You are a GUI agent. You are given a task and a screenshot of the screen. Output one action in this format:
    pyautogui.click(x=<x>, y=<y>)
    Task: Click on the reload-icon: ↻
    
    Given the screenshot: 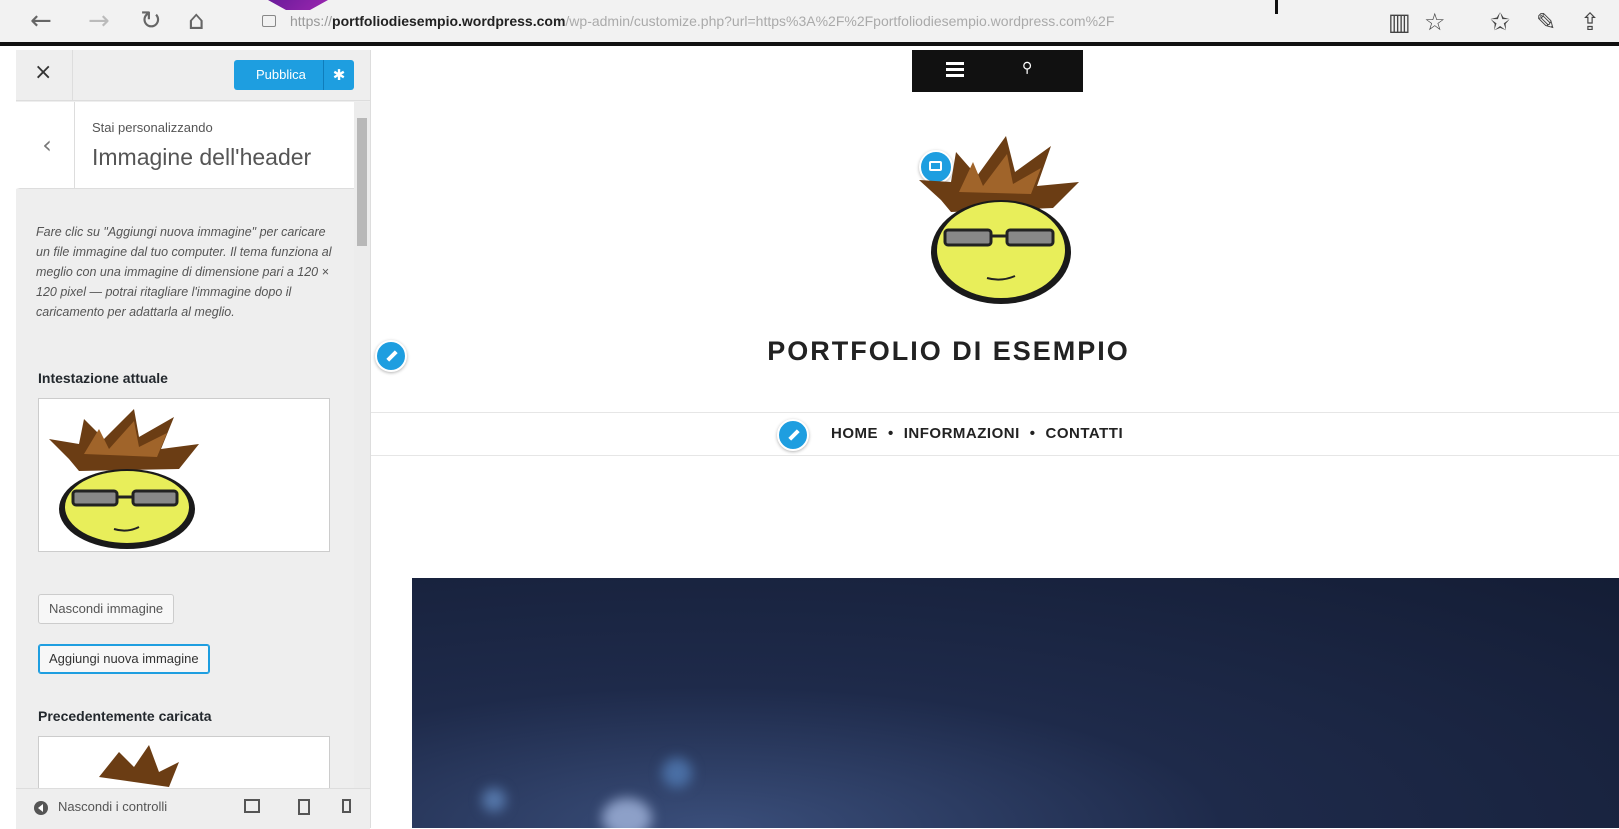 What is the action you would take?
    pyautogui.click(x=151, y=21)
    